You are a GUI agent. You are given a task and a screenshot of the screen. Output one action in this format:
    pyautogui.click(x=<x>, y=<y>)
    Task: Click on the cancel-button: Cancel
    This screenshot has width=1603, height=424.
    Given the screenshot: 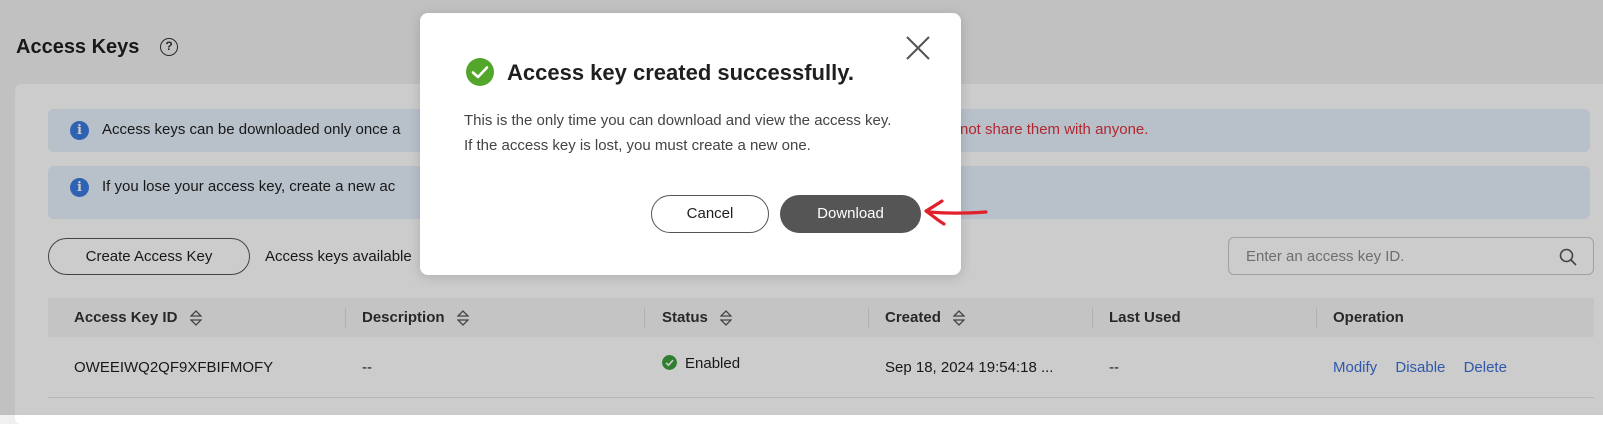 What is the action you would take?
    pyautogui.click(x=710, y=214)
    